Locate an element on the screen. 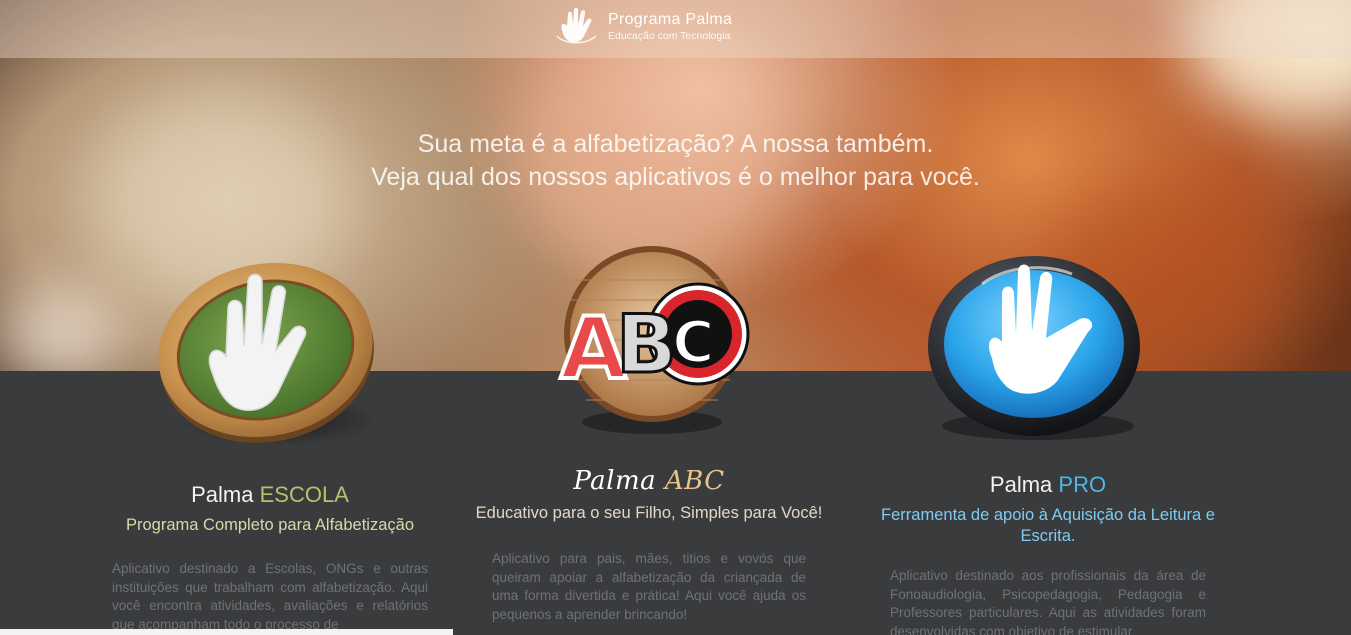  product-tagline: Programa Completo para Alfabetização is located at coordinates (270, 525).